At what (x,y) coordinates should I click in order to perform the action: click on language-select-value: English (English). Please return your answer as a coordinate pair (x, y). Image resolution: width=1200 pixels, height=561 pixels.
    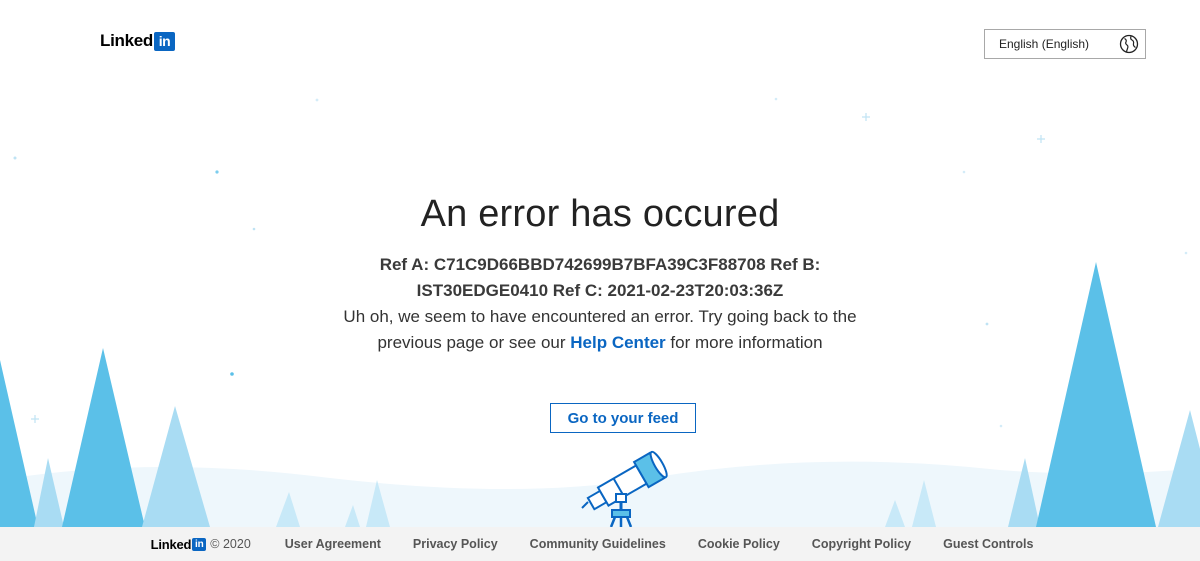
    Looking at the image, I should click on (1044, 44).